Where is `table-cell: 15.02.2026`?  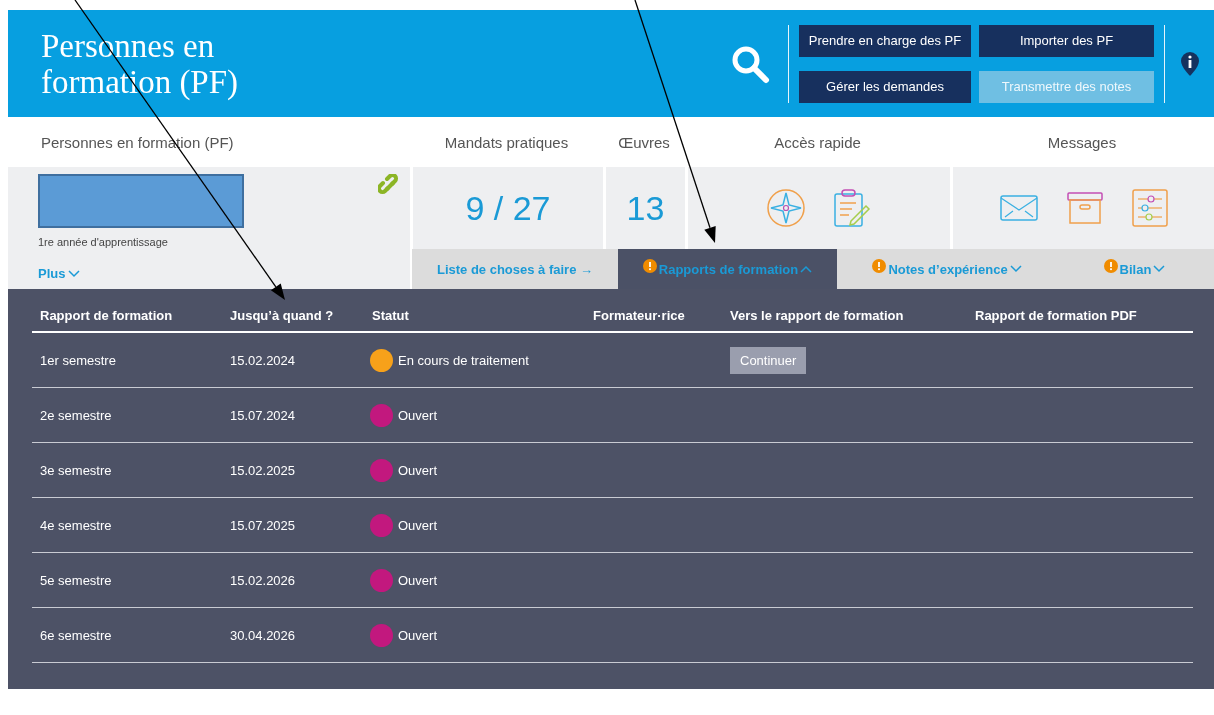
table-cell: 15.02.2026 is located at coordinates (293, 580).